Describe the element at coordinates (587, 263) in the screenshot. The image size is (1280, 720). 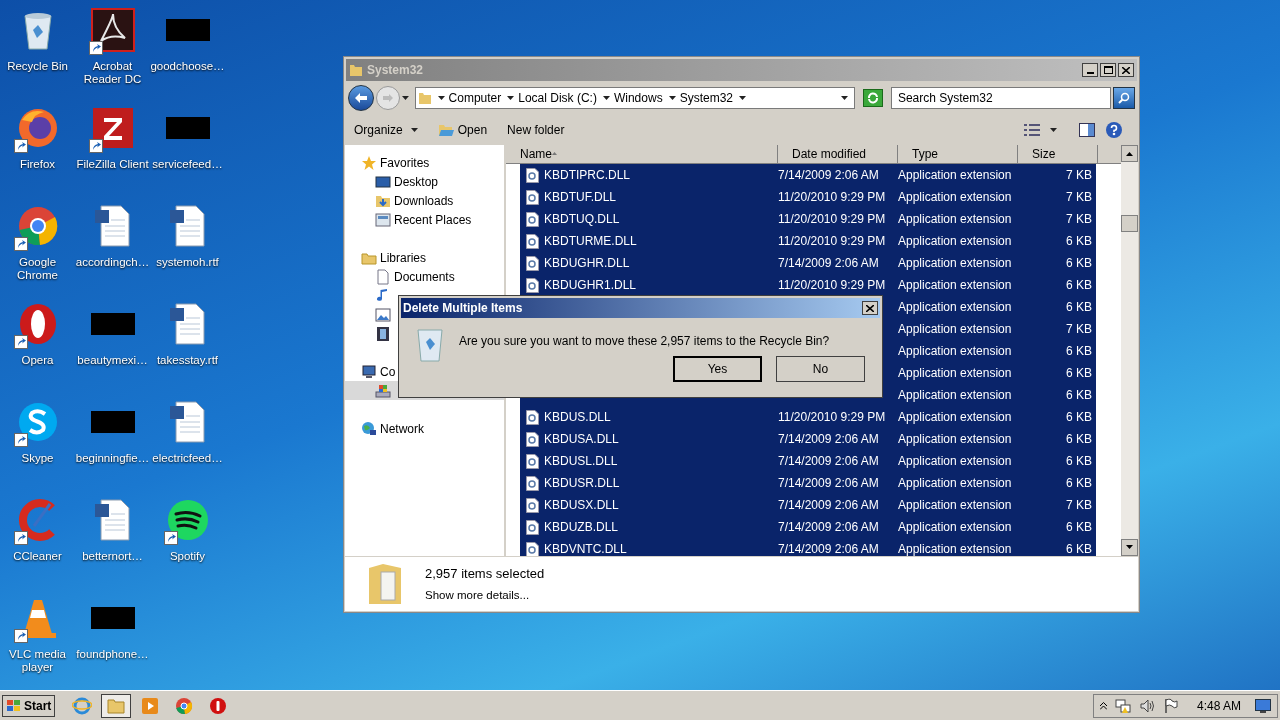
I see `file-name: KBDUGHR.DLL` at that location.